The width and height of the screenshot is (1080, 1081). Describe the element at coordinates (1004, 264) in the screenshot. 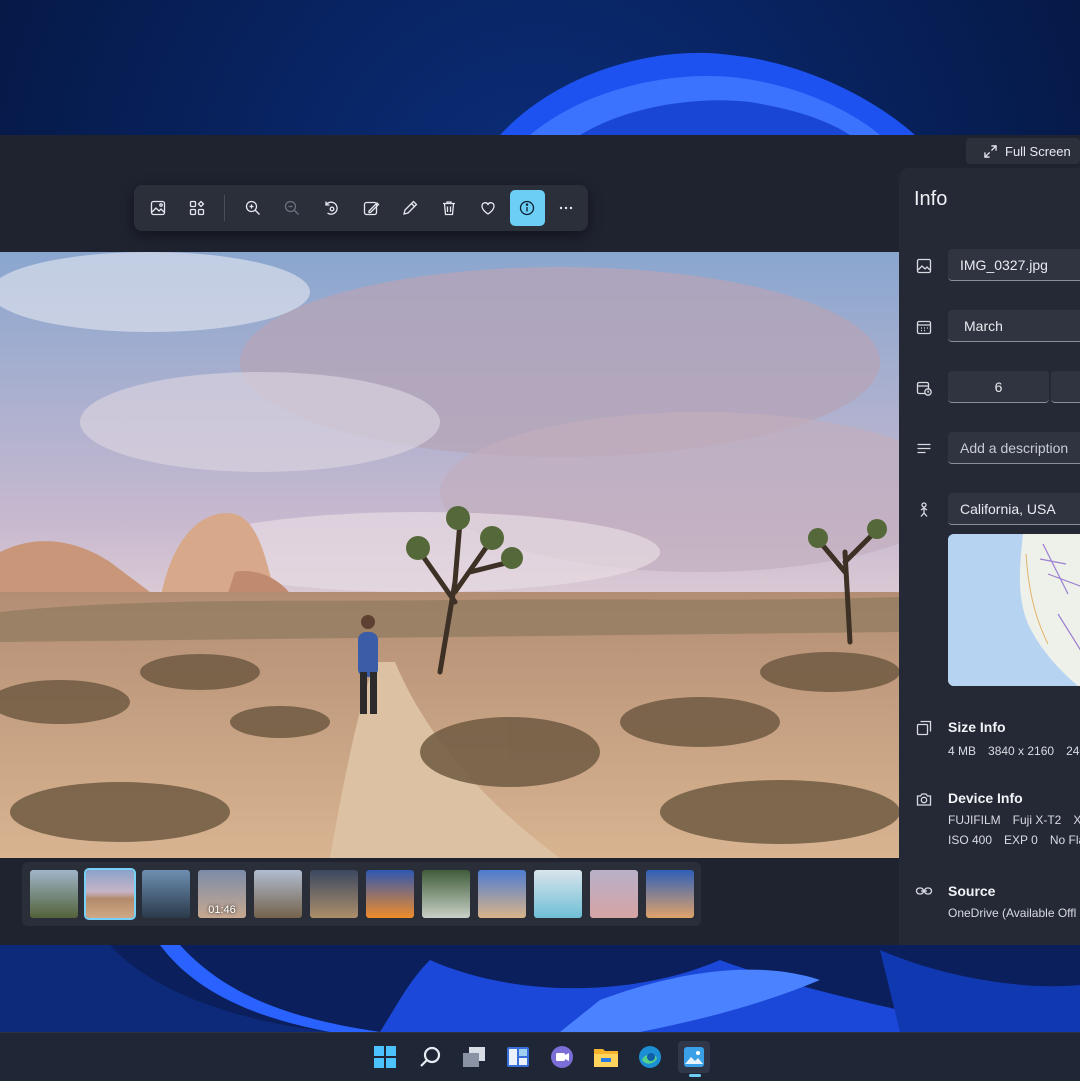

I see `file-name-value: IMG_0327.jpg` at that location.